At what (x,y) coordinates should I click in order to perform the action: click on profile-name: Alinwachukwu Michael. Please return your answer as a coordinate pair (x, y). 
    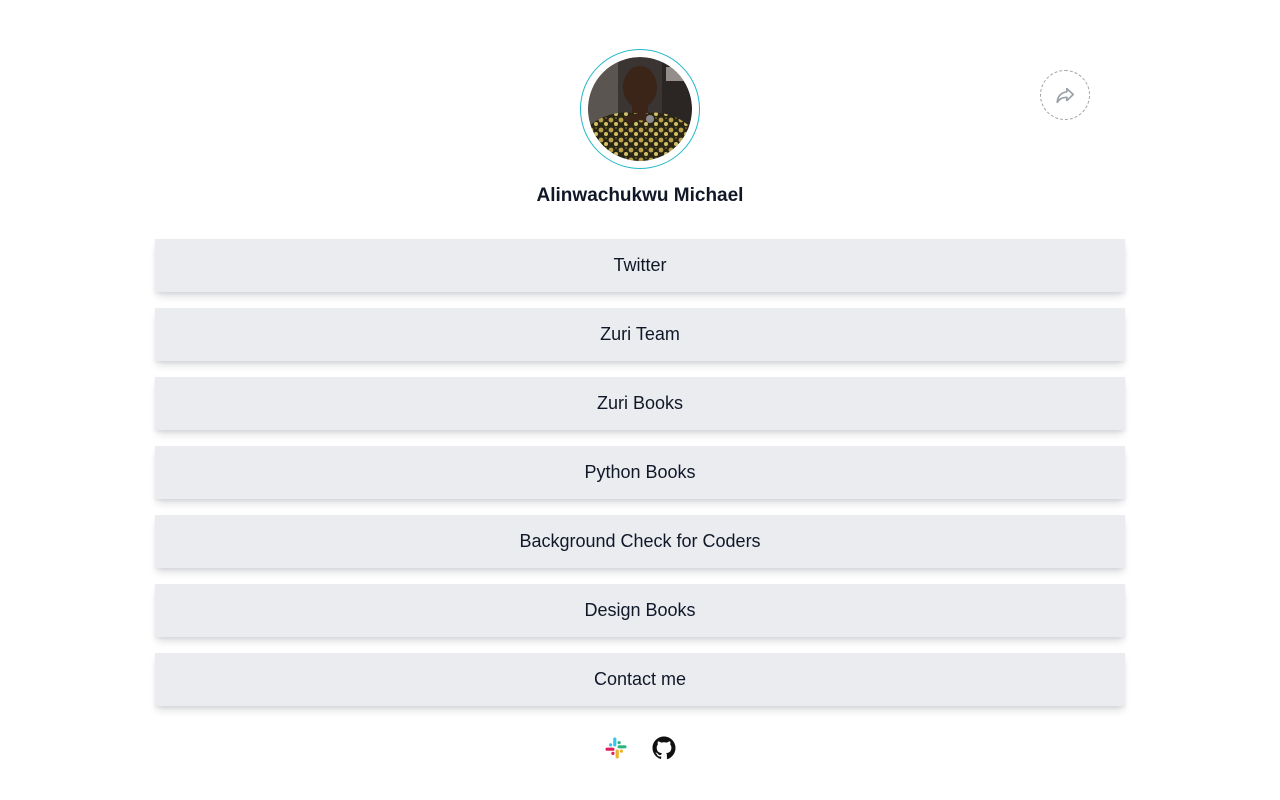
    Looking at the image, I should click on (640, 195).